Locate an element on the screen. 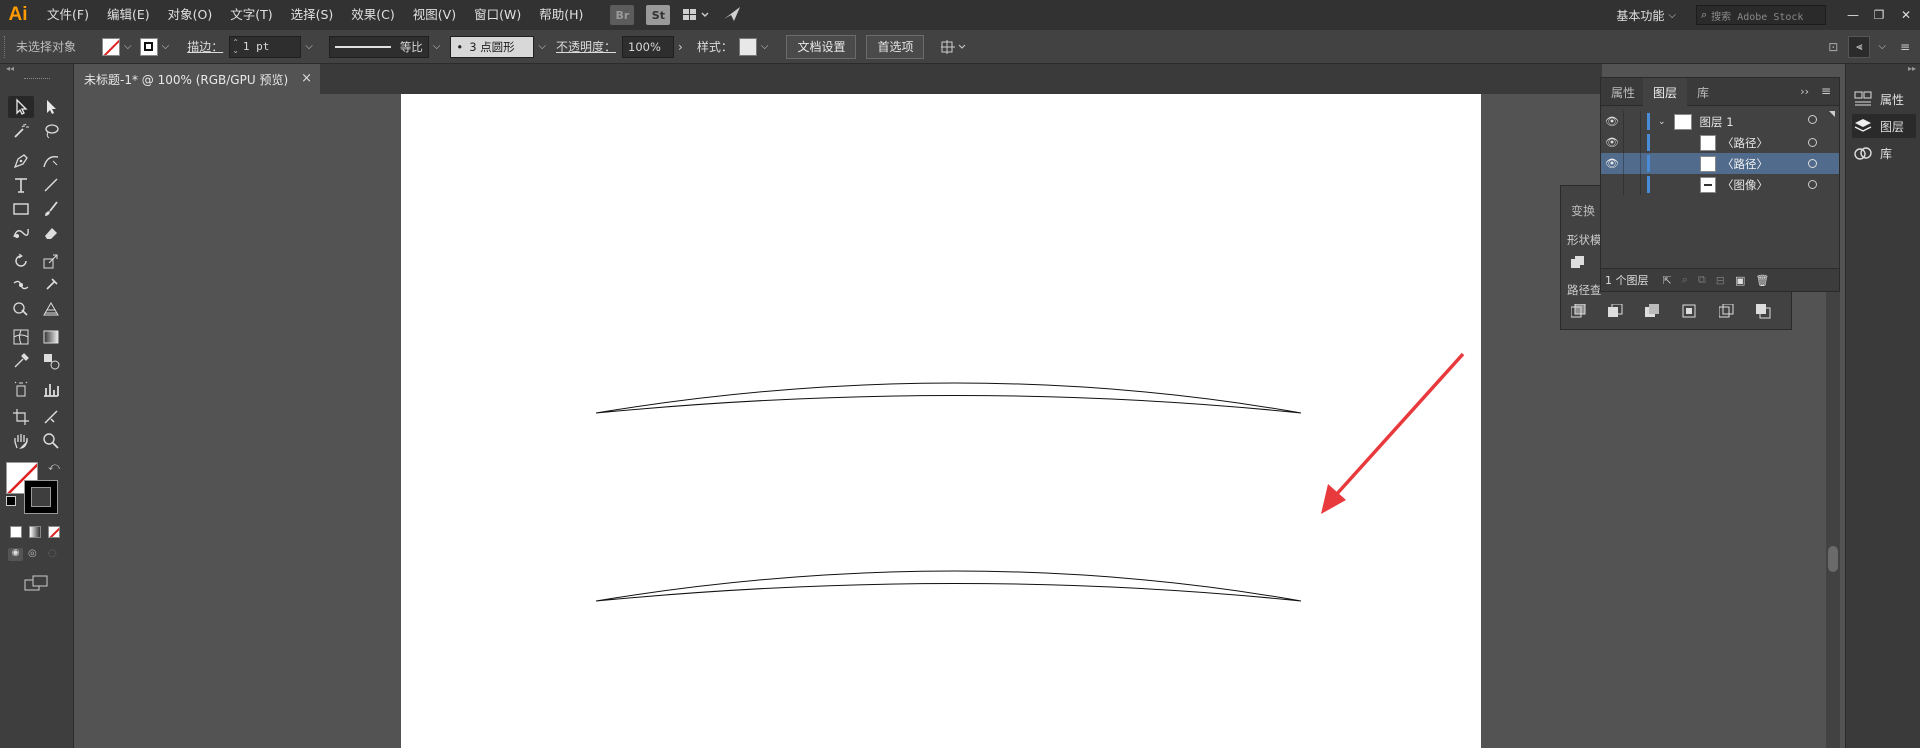  stroke-weight-label: 描边： is located at coordinates (205, 46).